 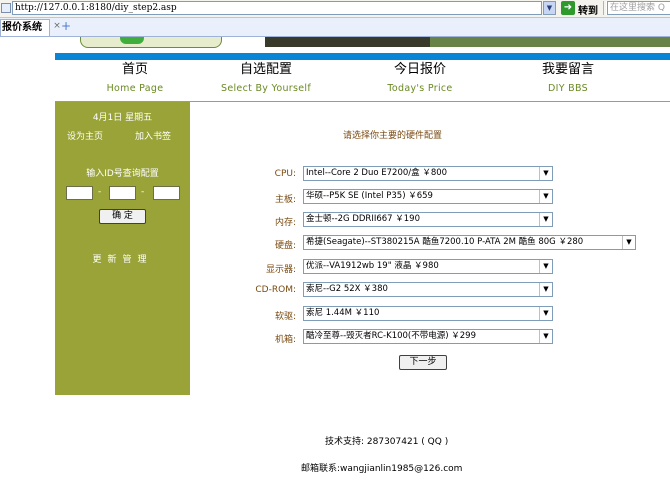 I want to click on banner-image-left, so click(x=151, y=42).